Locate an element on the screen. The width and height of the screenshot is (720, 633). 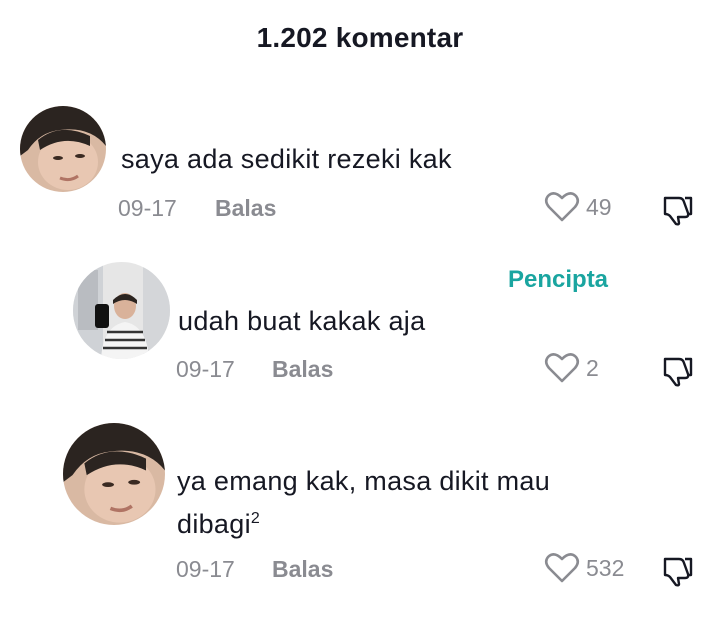
like-count: 2 is located at coordinates (592, 367).